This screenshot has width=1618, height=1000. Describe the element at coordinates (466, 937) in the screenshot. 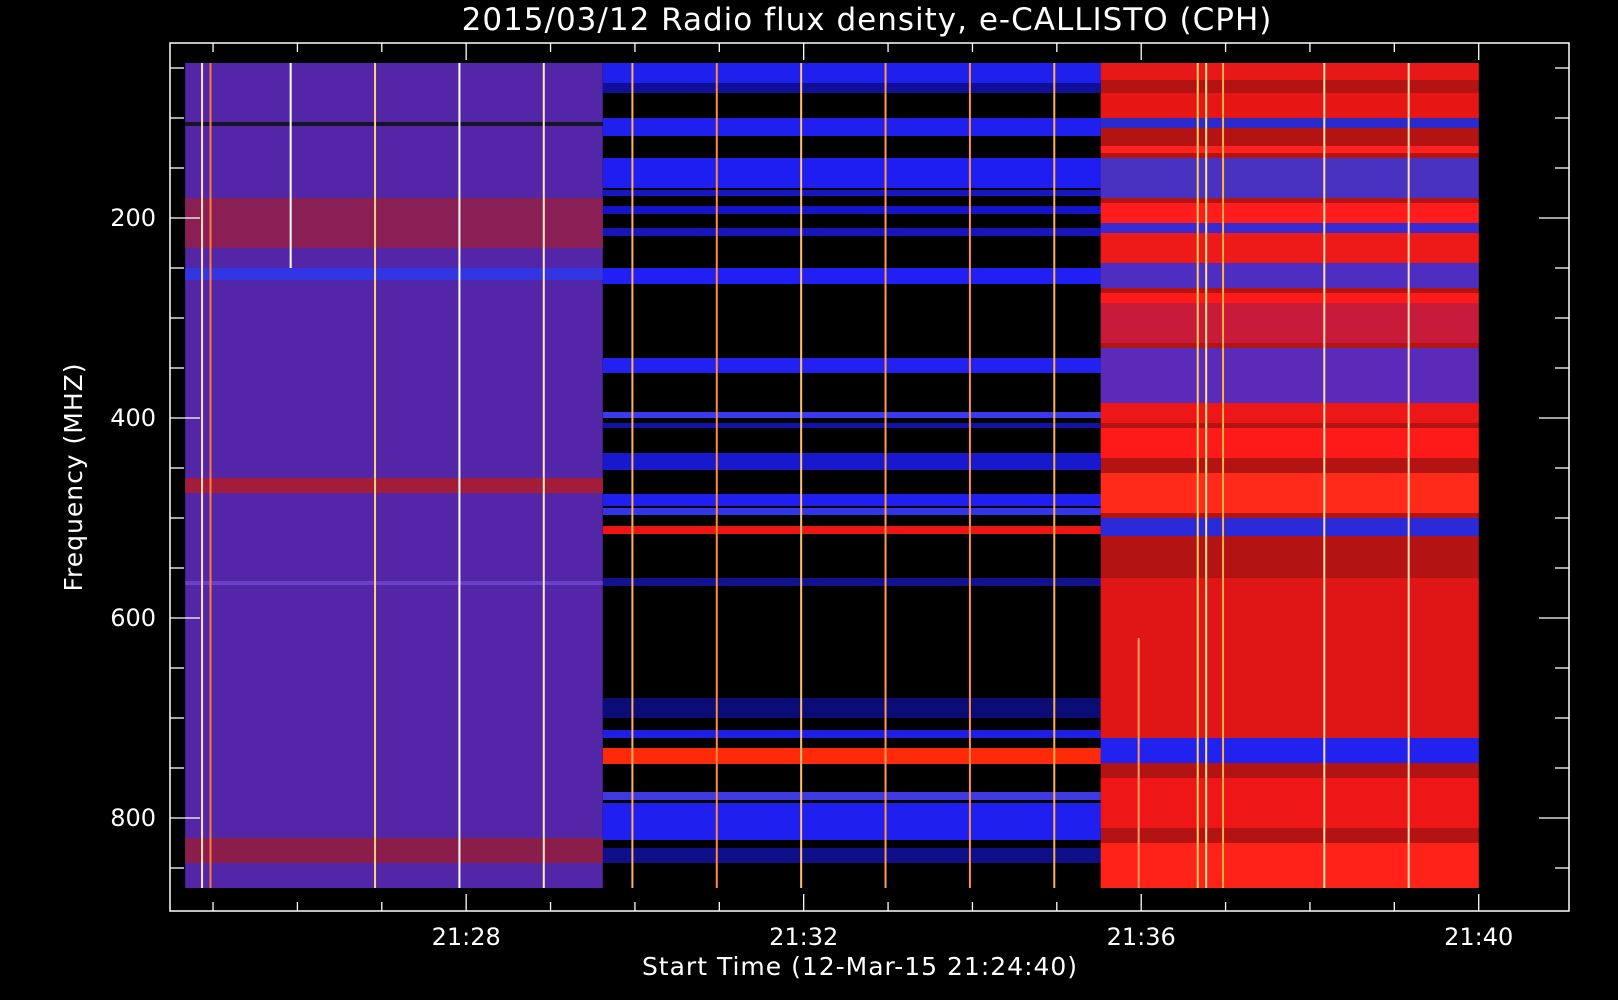

I see `x-tick-label: 21:28` at that location.